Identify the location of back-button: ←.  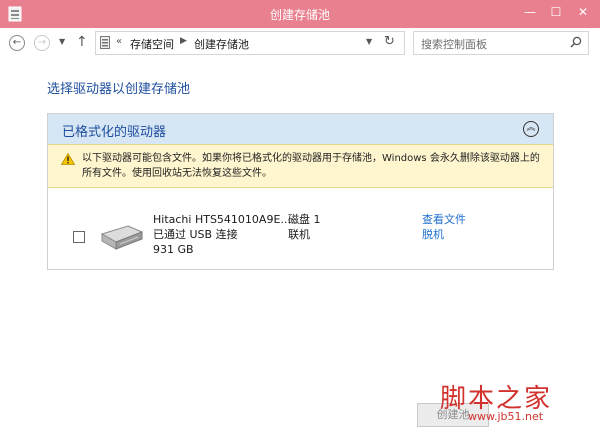
(17, 43).